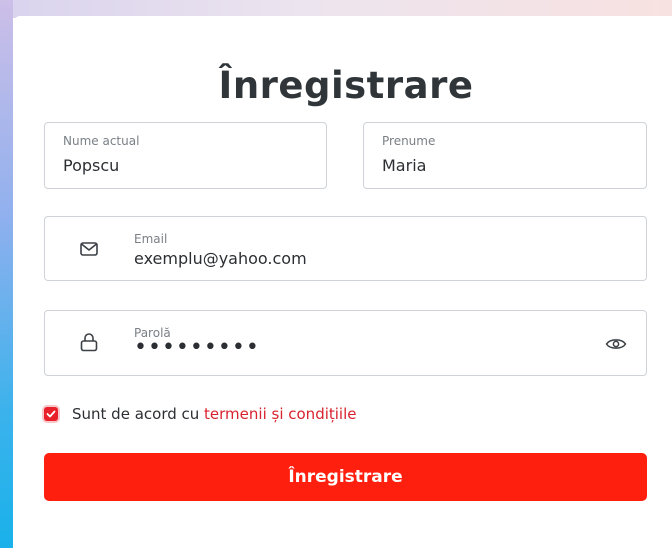 This screenshot has width=672, height=548. Describe the element at coordinates (616, 344) in the screenshot. I see `eye-icon` at that location.